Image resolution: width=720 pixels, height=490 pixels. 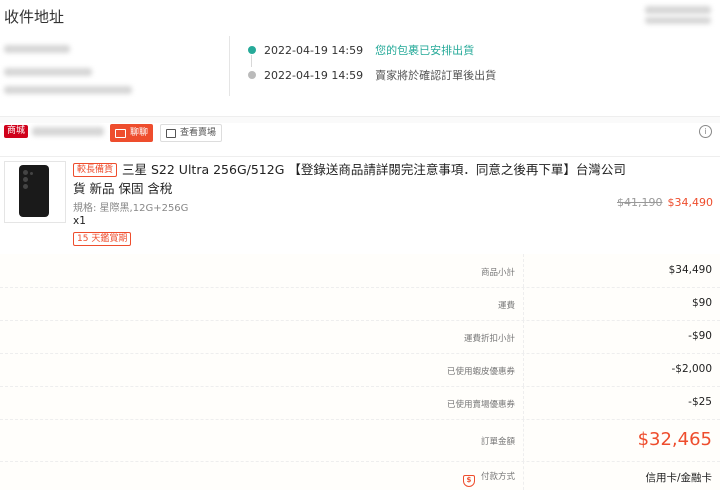 I want to click on payment-method-value: 信用卡/金融卡, so click(x=678, y=478).